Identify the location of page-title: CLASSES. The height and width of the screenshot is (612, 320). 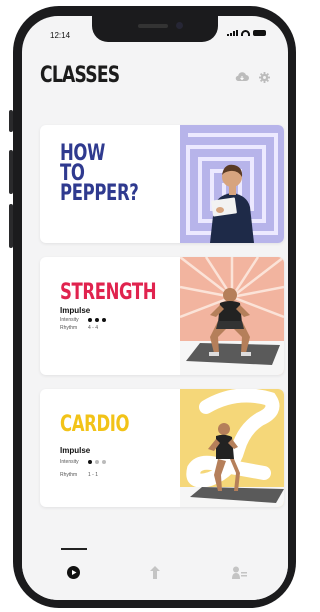
(80, 75).